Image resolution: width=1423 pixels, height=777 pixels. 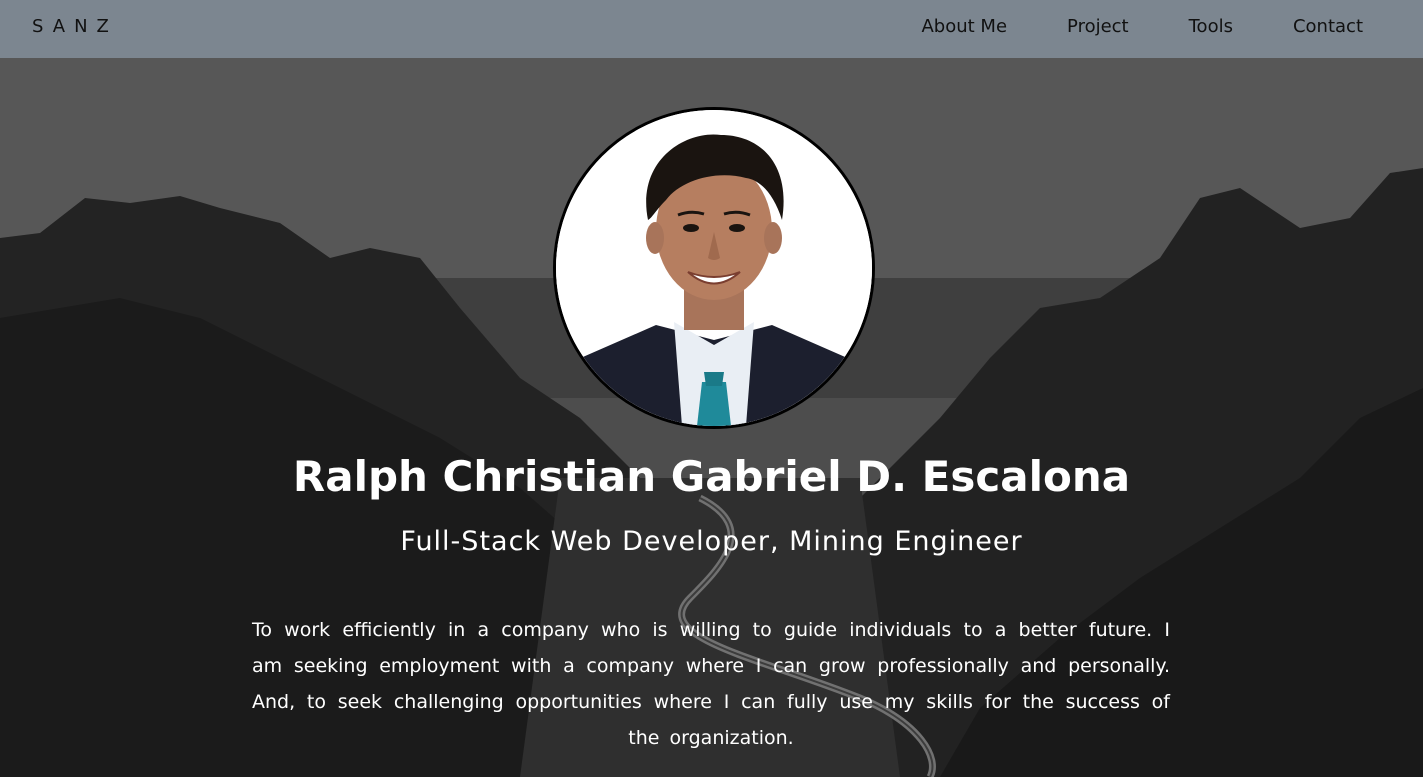 I want to click on nav-links: About Me Project Tools Contact, so click(x=1142, y=26).